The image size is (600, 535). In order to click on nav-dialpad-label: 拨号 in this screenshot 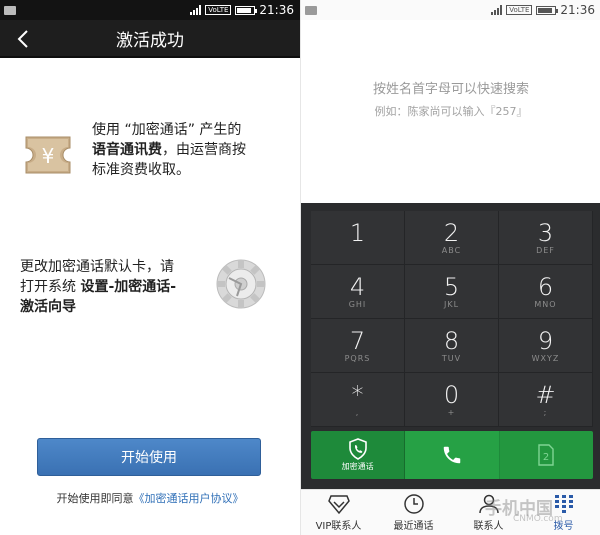, I will do `click(563, 526)`.